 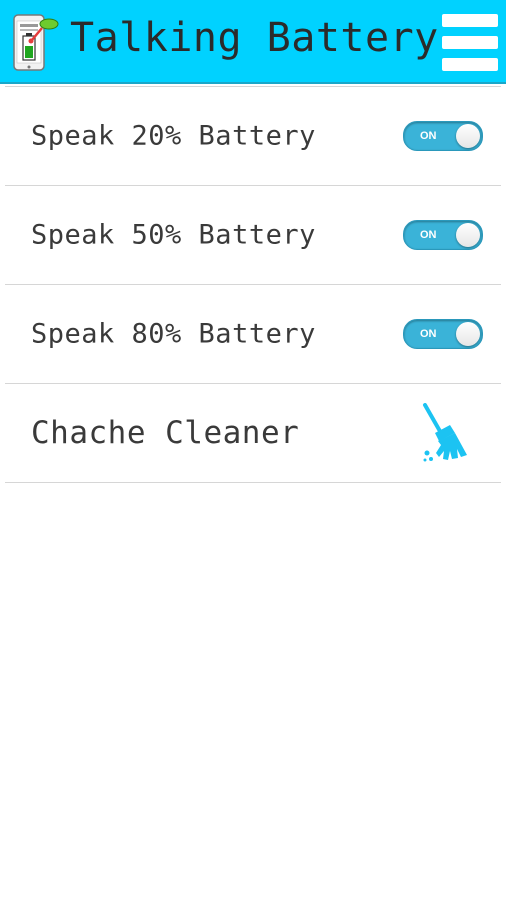 I want to click on cache-cleaner-label: Chache Cleaner, so click(x=165, y=433).